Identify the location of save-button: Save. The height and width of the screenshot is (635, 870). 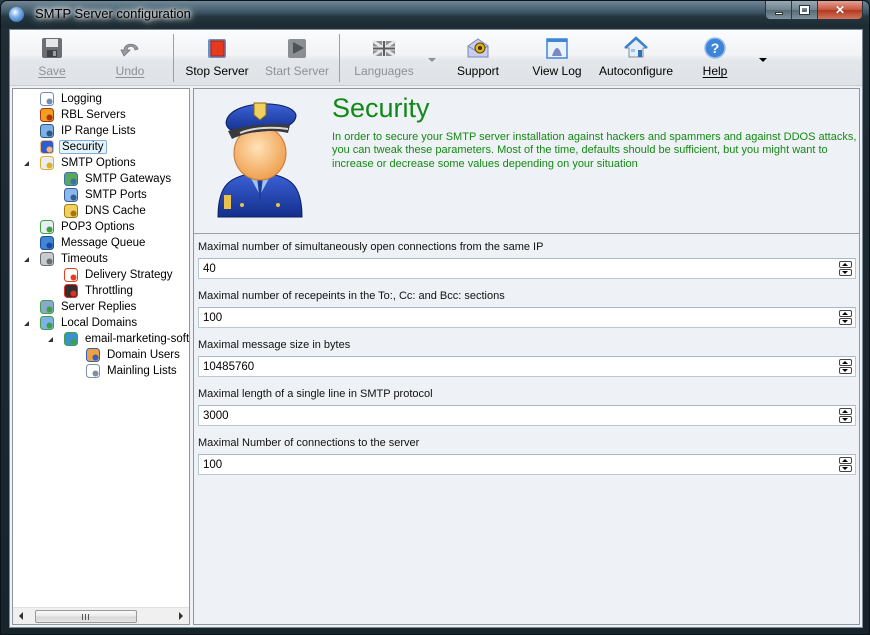
(52, 58).